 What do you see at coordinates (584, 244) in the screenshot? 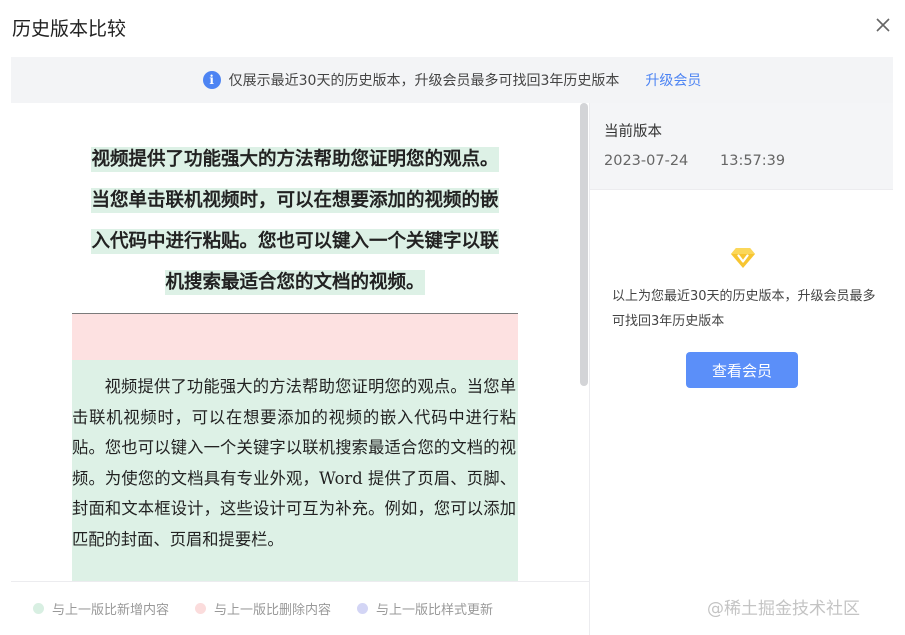
I see `scrollbar-thumb` at bounding box center [584, 244].